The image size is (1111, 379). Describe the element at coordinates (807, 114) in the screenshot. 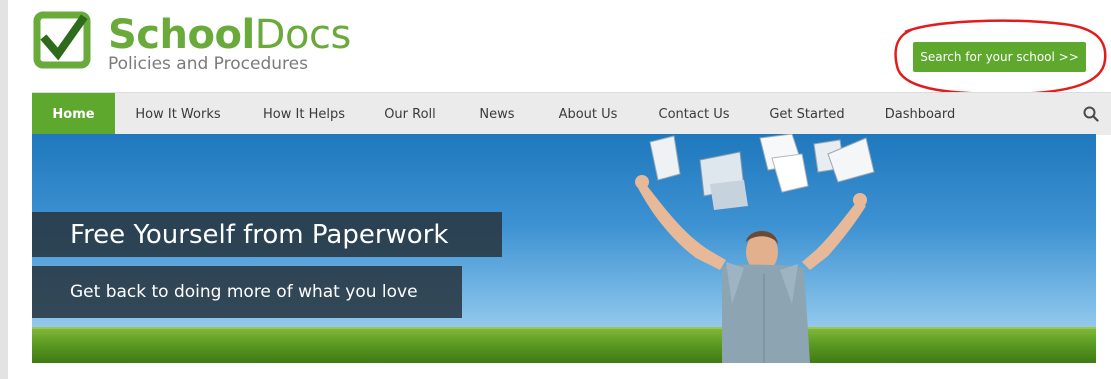

I see `nav-item-get-started: Get Started` at that location.